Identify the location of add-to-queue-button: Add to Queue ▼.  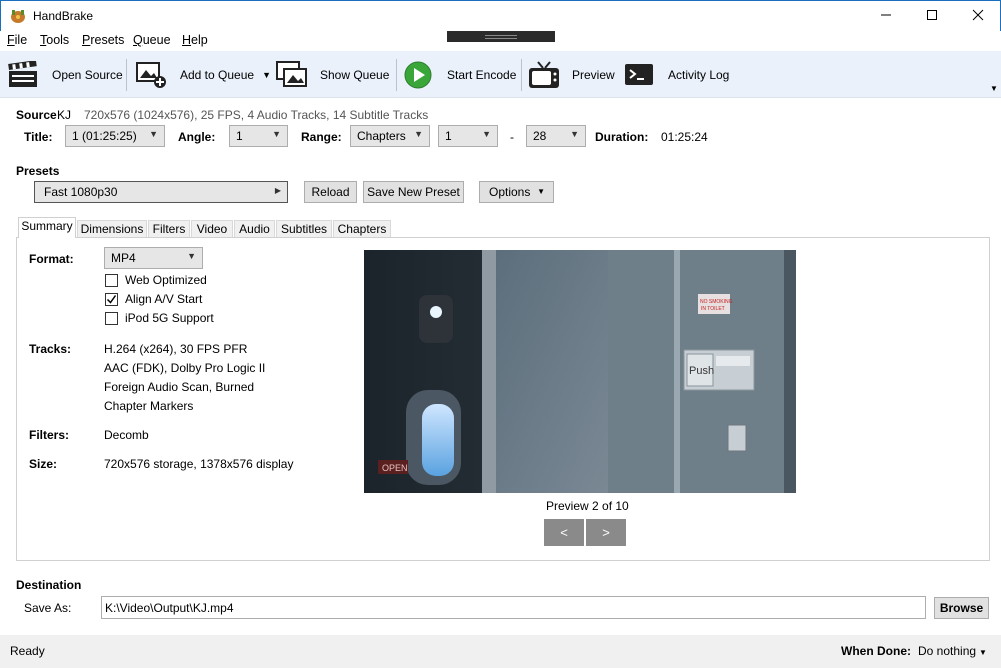
(203, 75).